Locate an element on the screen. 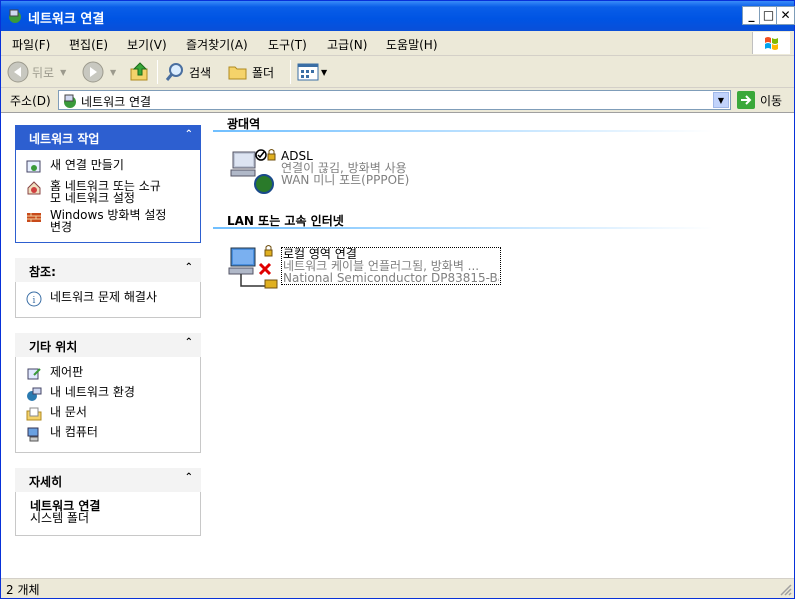 Image resolution: width=795 pixels, height=599 pixels. back-button: 뒤로 ▼ is located at coordinates (36, 72).